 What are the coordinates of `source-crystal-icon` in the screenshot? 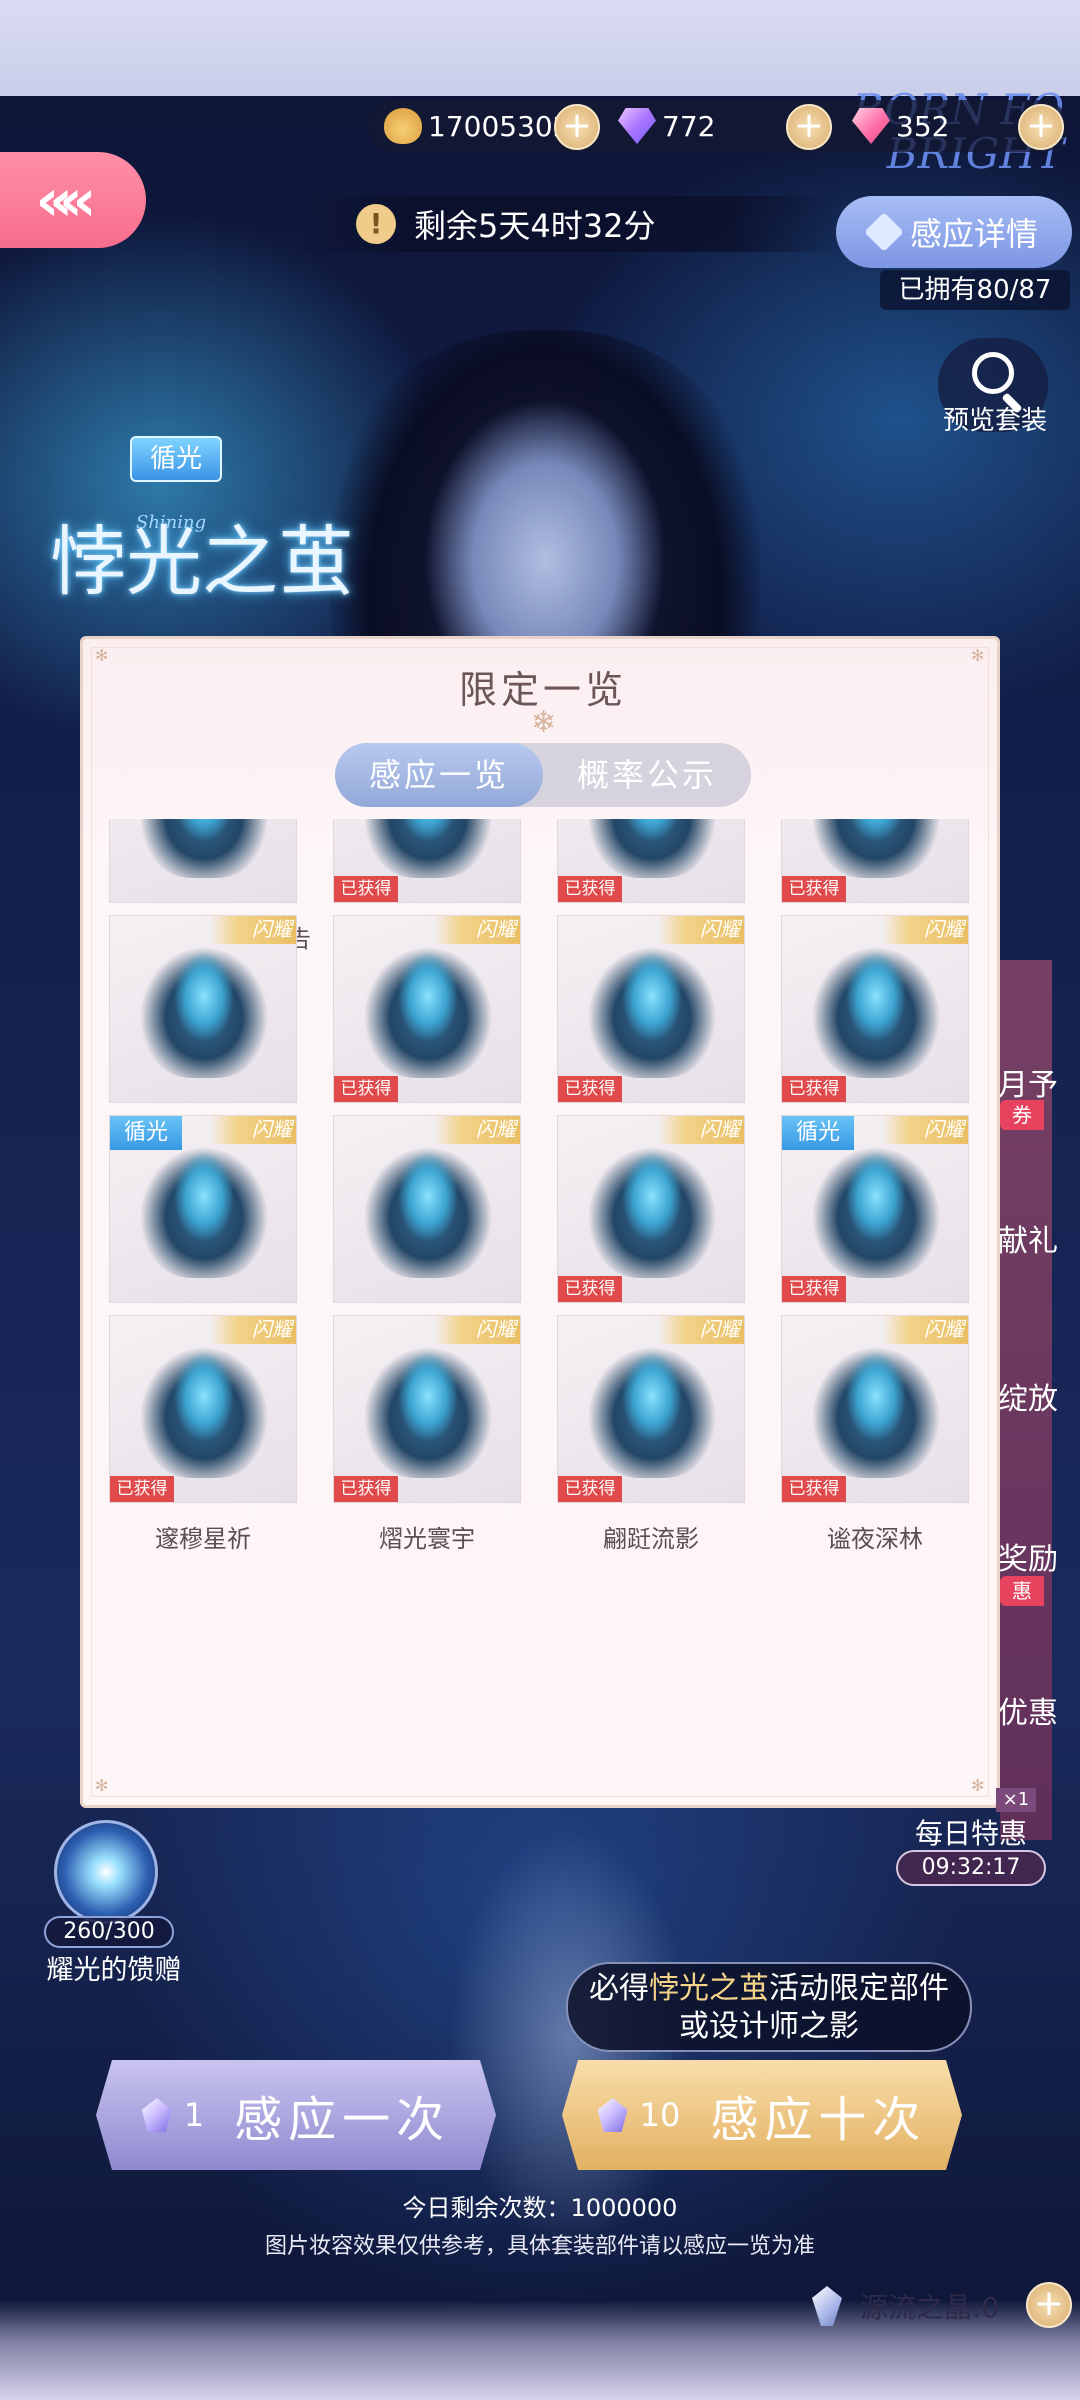 It's located at (827, 2306).